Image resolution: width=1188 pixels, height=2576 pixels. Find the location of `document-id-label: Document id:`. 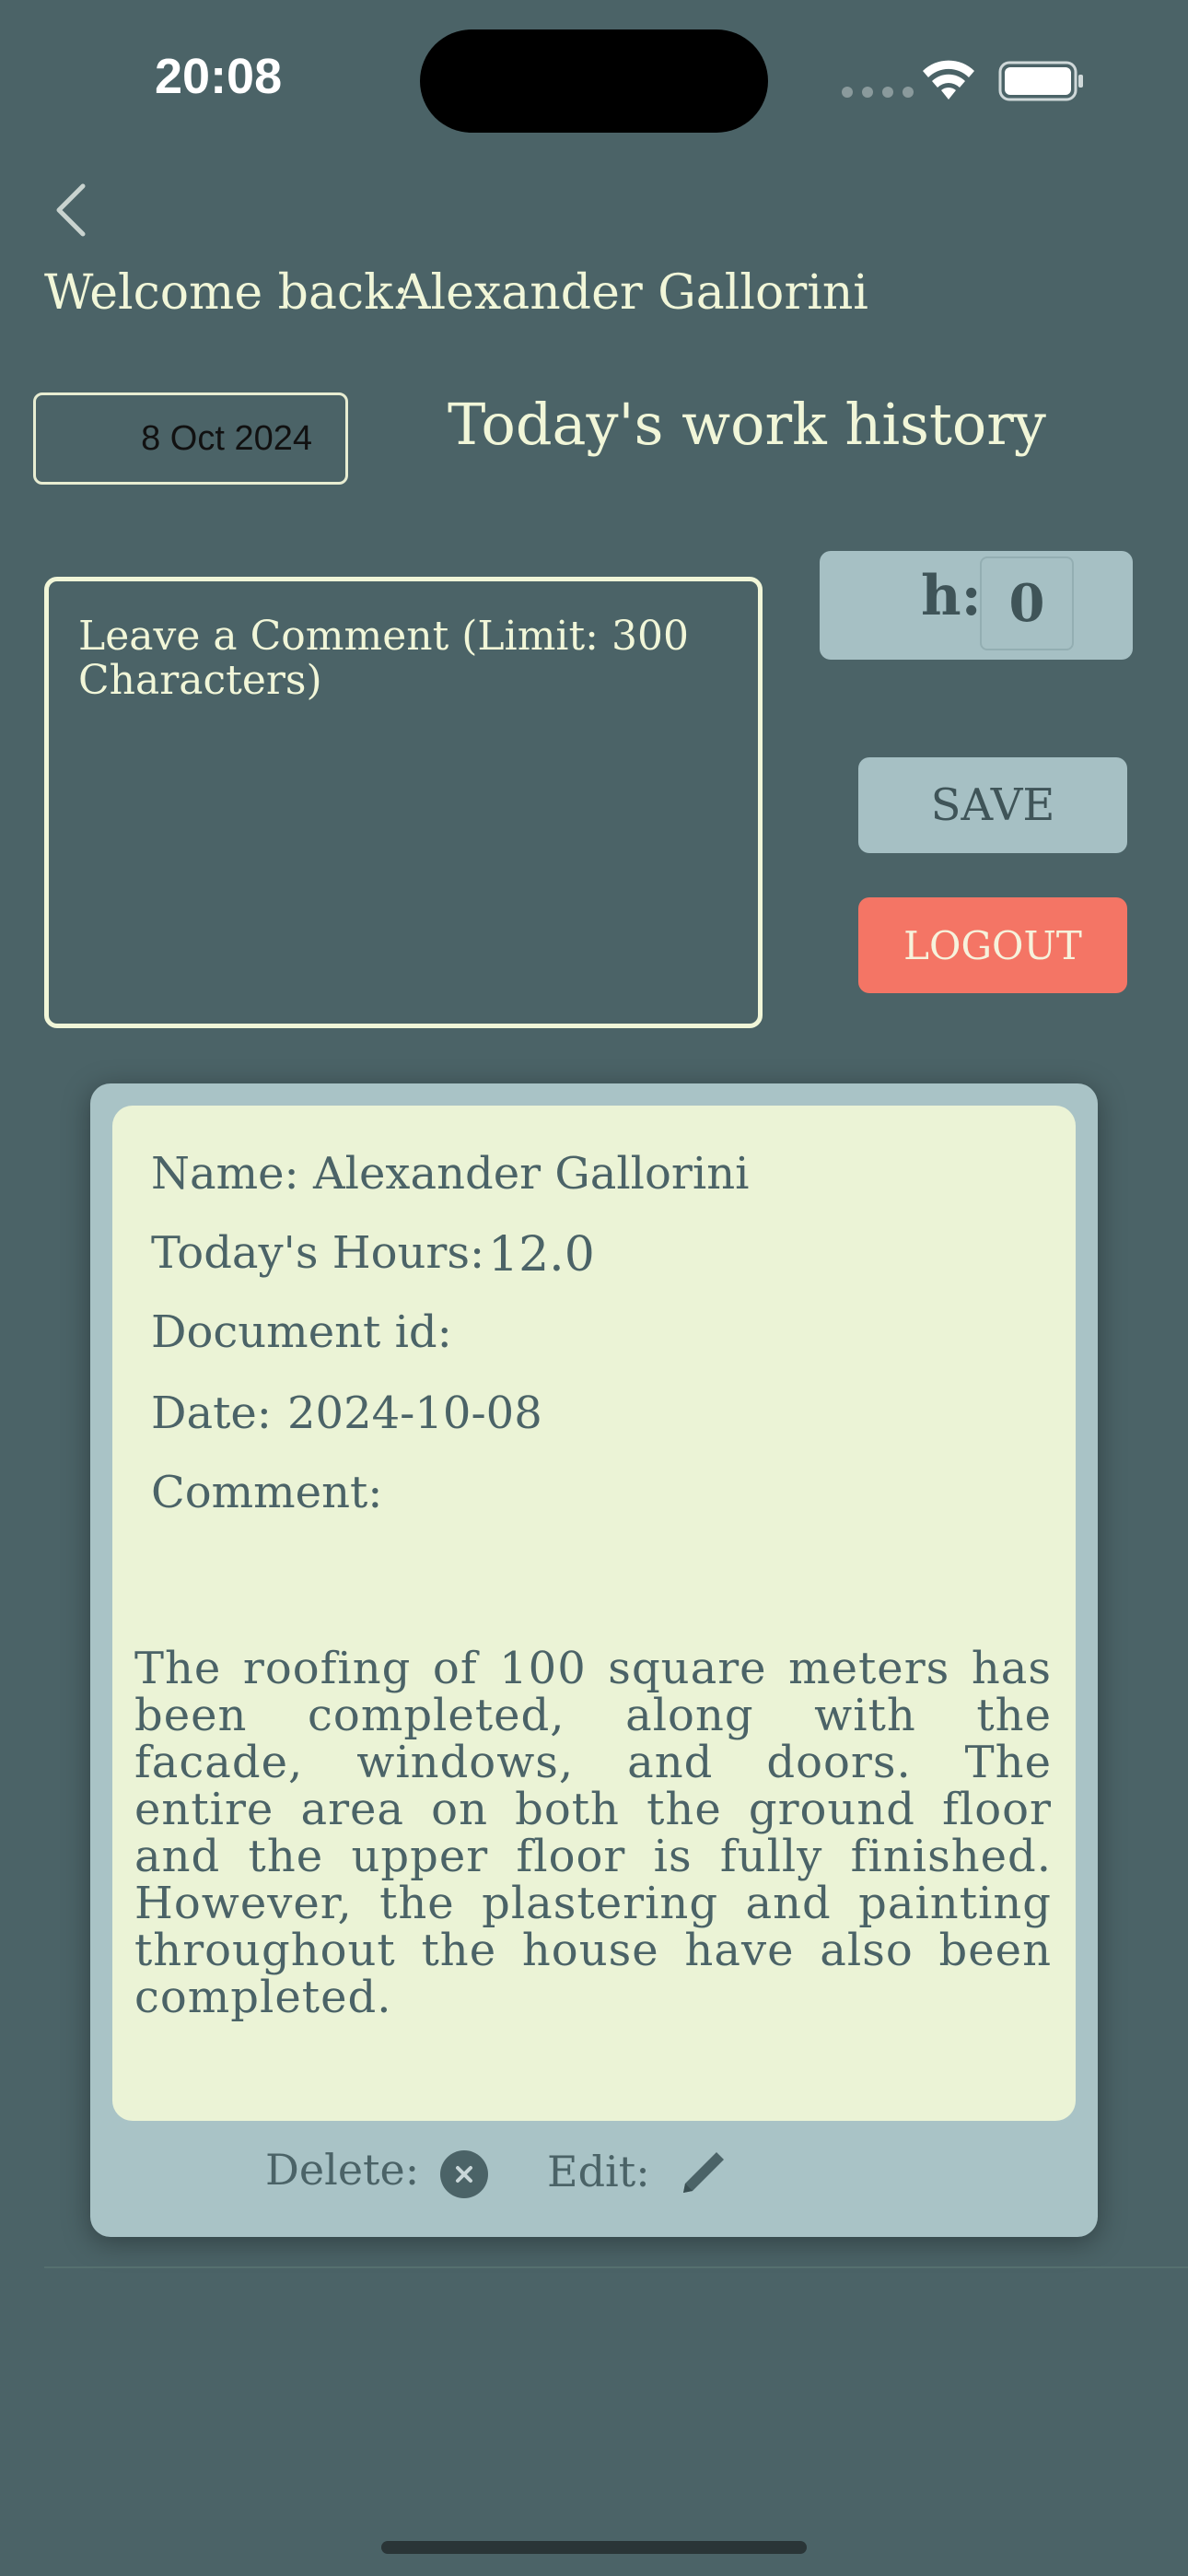

document-id-label: Document id: is located at coordinates (301, 1332).